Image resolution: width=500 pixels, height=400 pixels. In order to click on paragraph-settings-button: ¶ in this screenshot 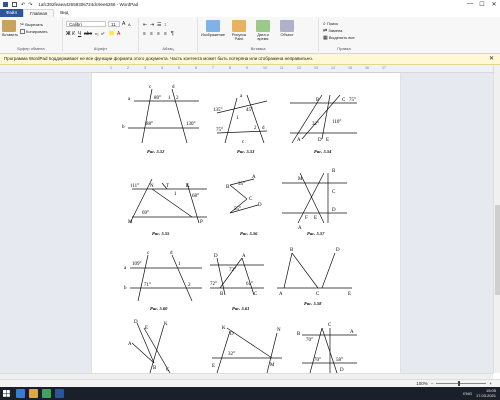, I will do `click(172, 34)`.